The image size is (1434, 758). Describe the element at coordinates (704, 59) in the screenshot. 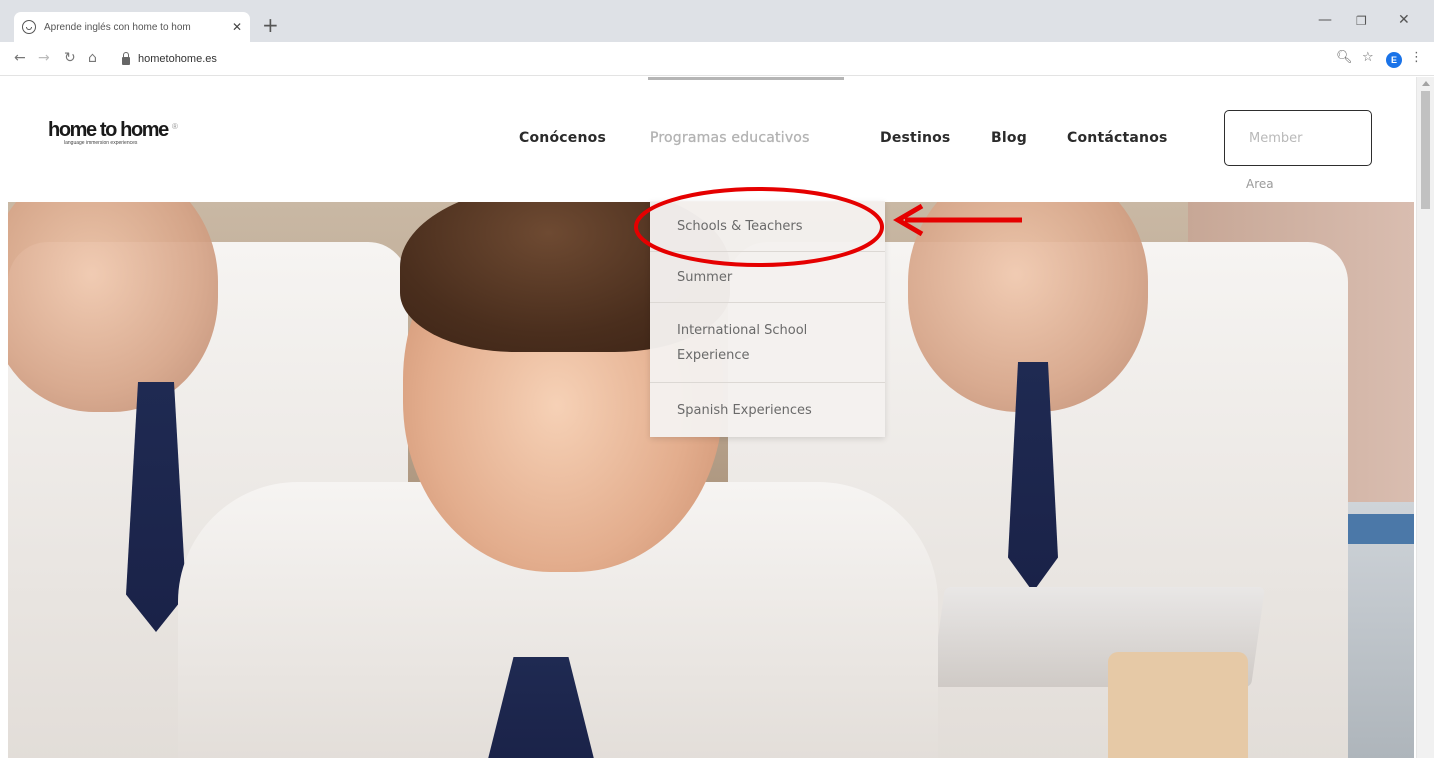

I see `address-bar: hometohome.es` at that location.